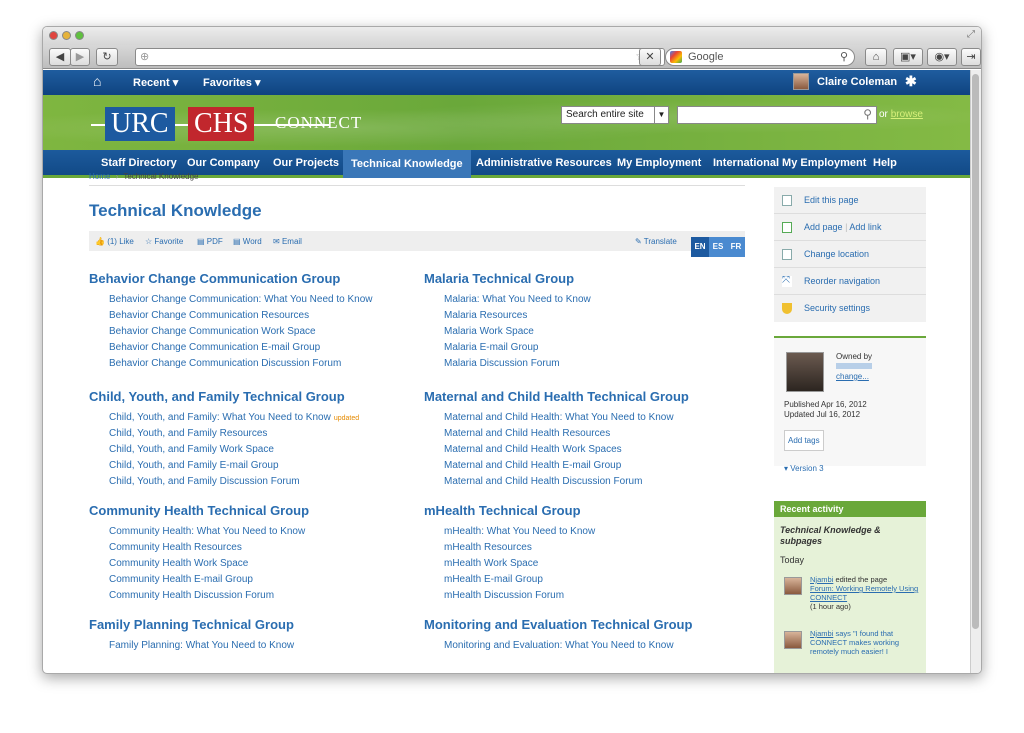  I want to click on logo-connect: CONNECT, so click(318, 123).